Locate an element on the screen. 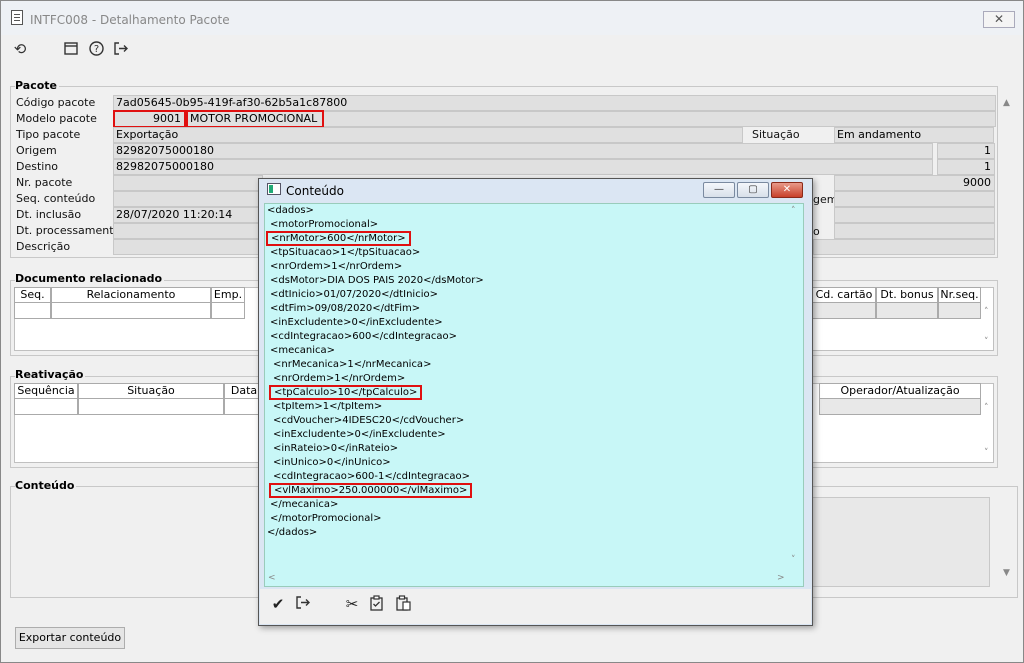 This screenshot has height=663, width=1024. reat-col-situacao: Situação is located at coordinates (151, 391).